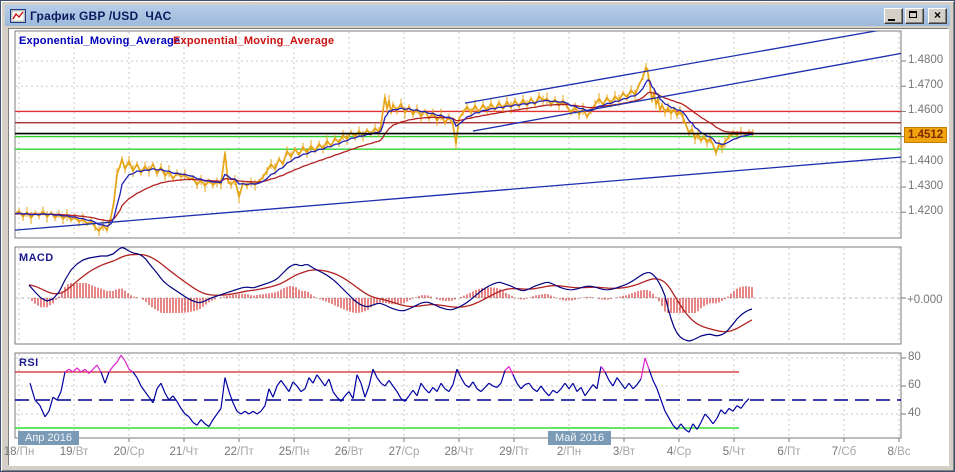 This screenshot has height=472, width=955. Describe the element at coordinates (926, 135) in the screenshot. I see `current-price-badge: 1.4512` at that location.